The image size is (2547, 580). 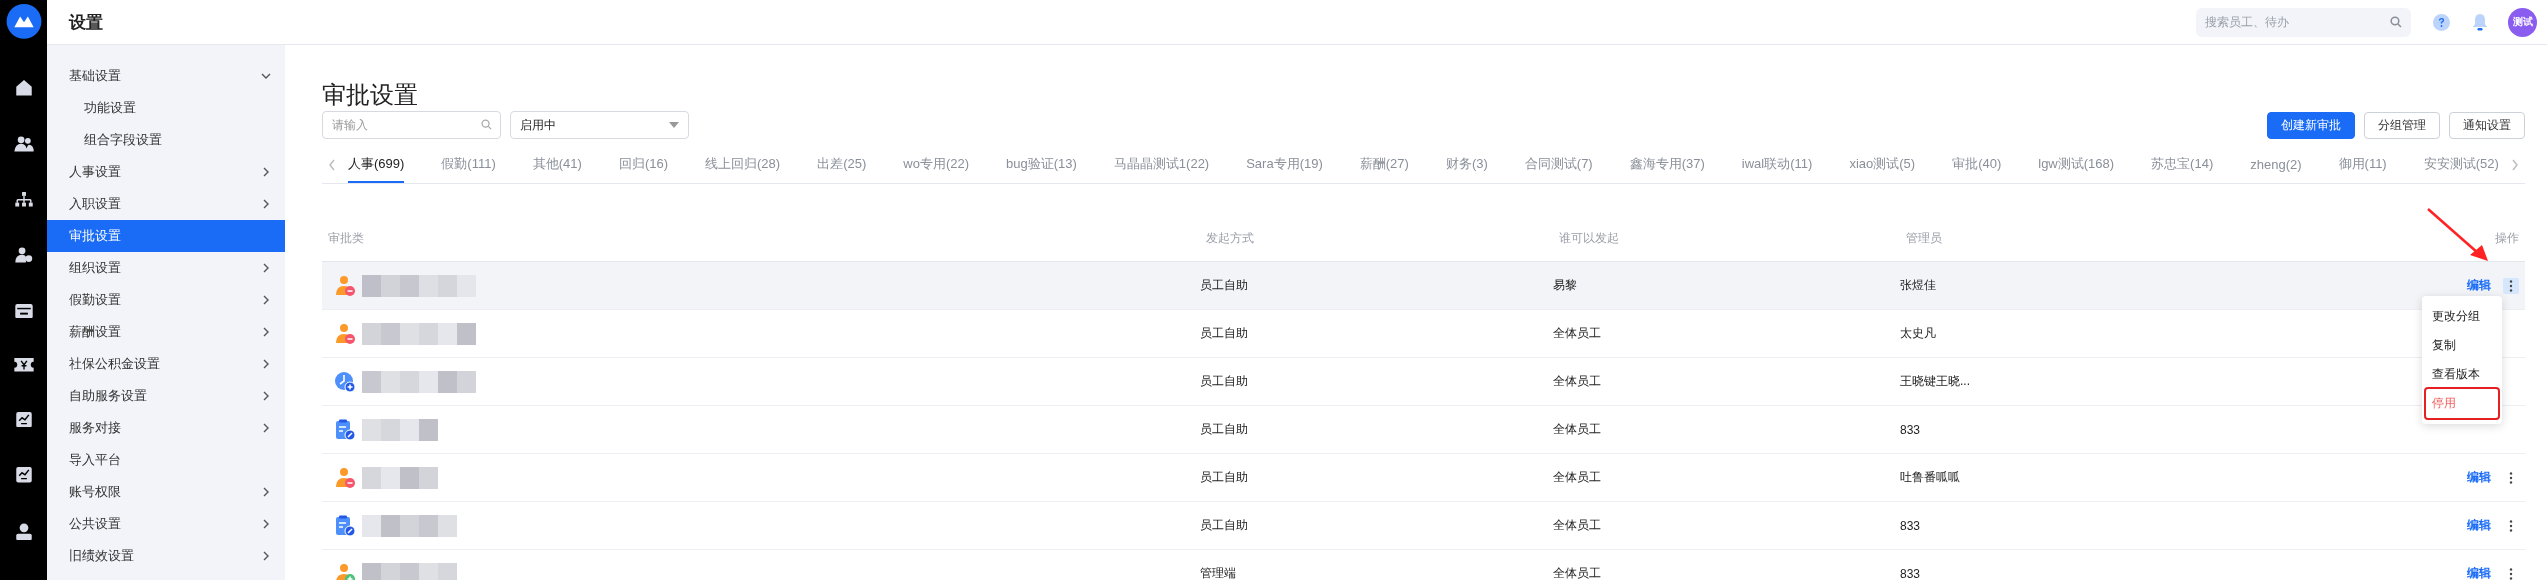 What do you see at coordinates (643, 165) in the screenshot?
I see `tab: 回归(16)` at bounding box center [643, 165].